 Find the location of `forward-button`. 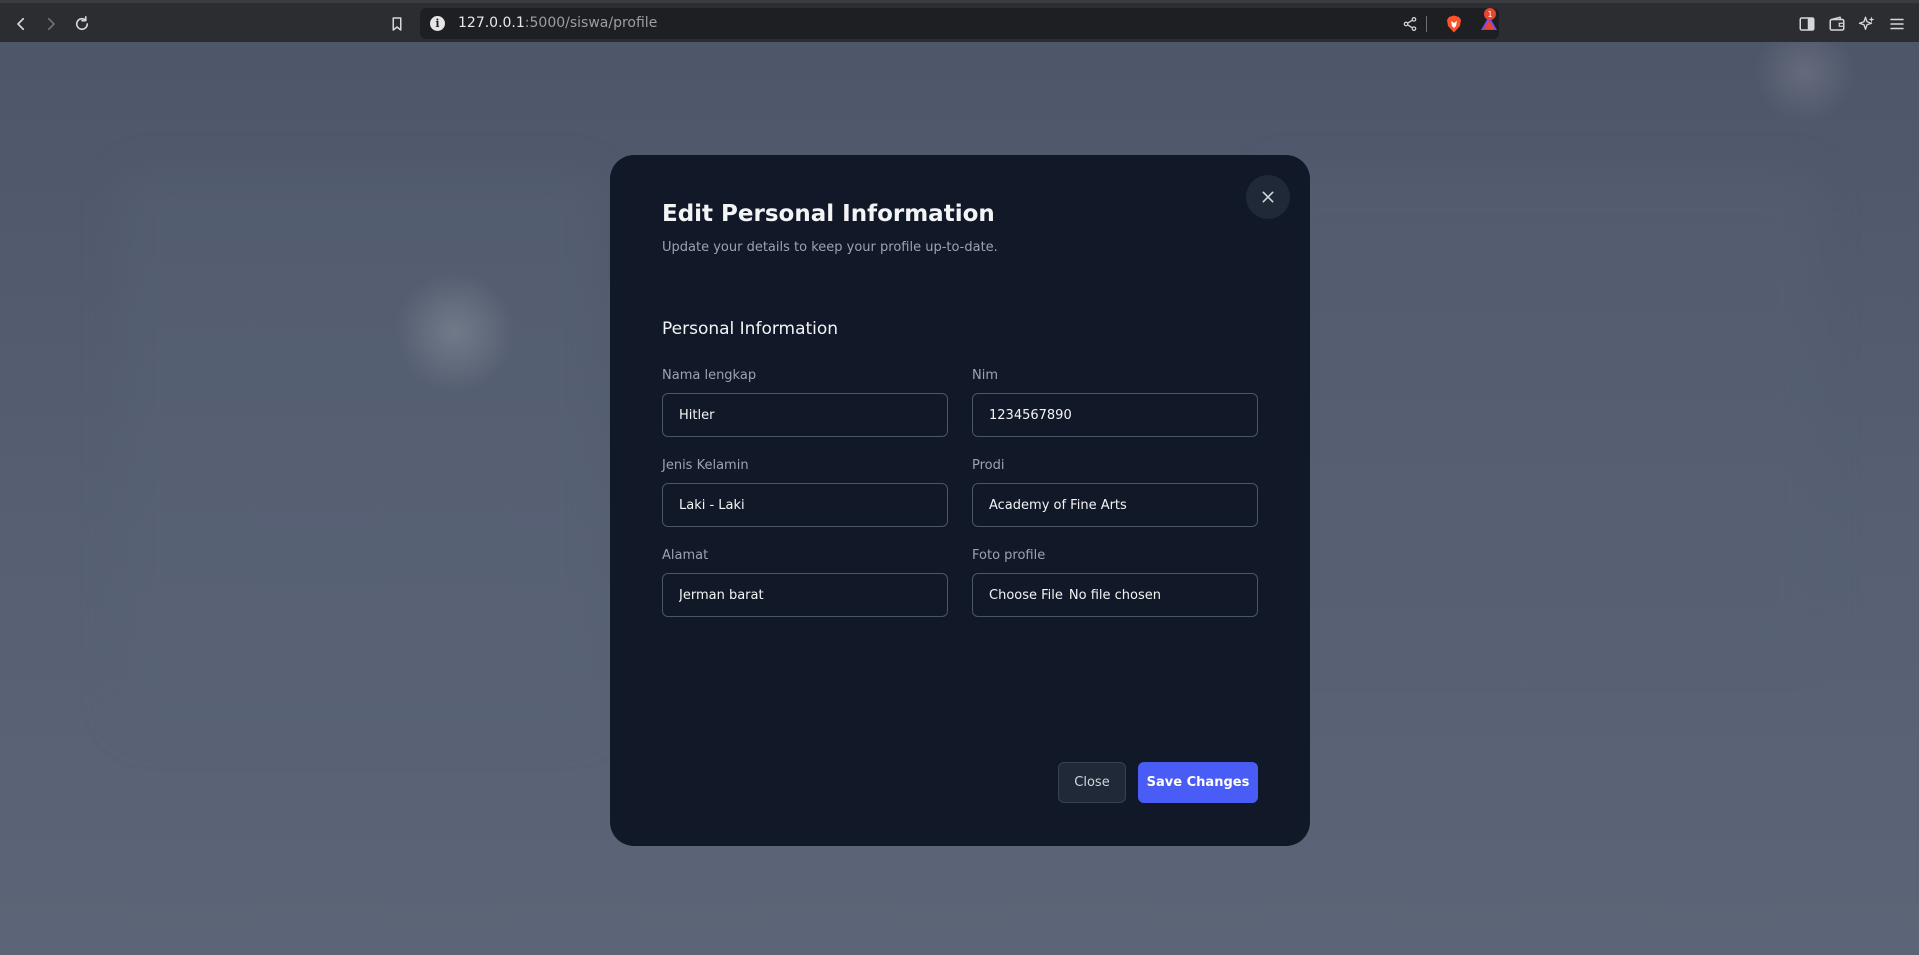

forward-button is located at coordinates (51, 24).